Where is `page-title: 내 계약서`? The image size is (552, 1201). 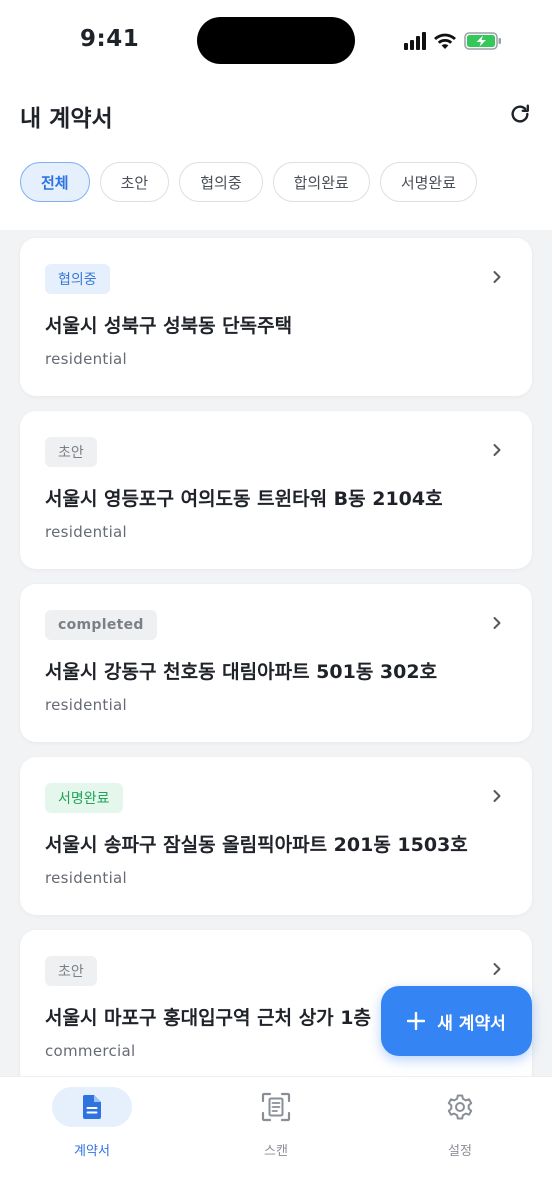
page-title: 내 계약서 is located at coordinates (66, 119).